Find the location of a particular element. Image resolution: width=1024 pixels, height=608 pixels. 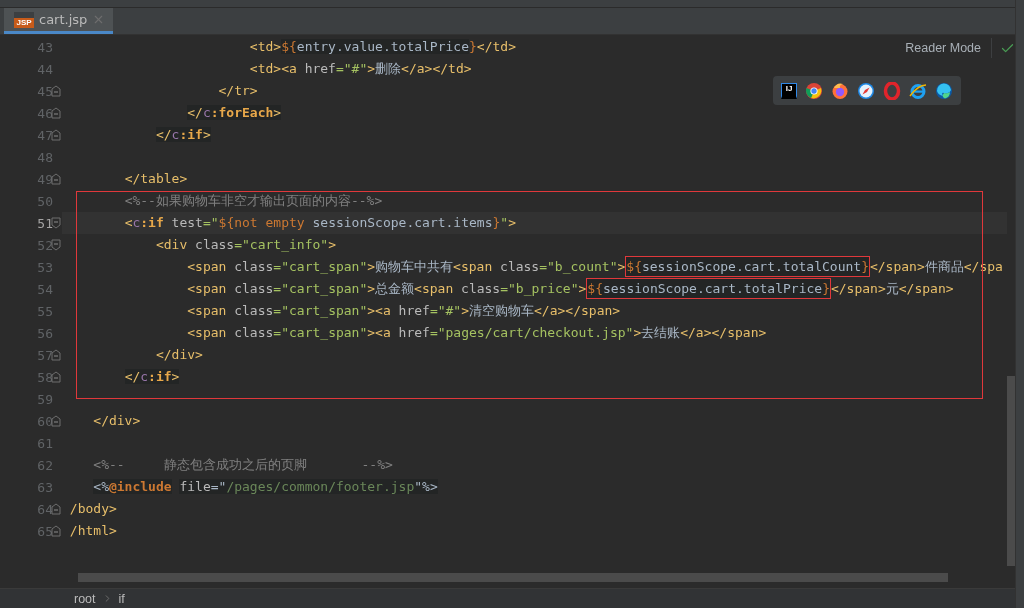

line-number: 62 is located at coordinates (44, 465).